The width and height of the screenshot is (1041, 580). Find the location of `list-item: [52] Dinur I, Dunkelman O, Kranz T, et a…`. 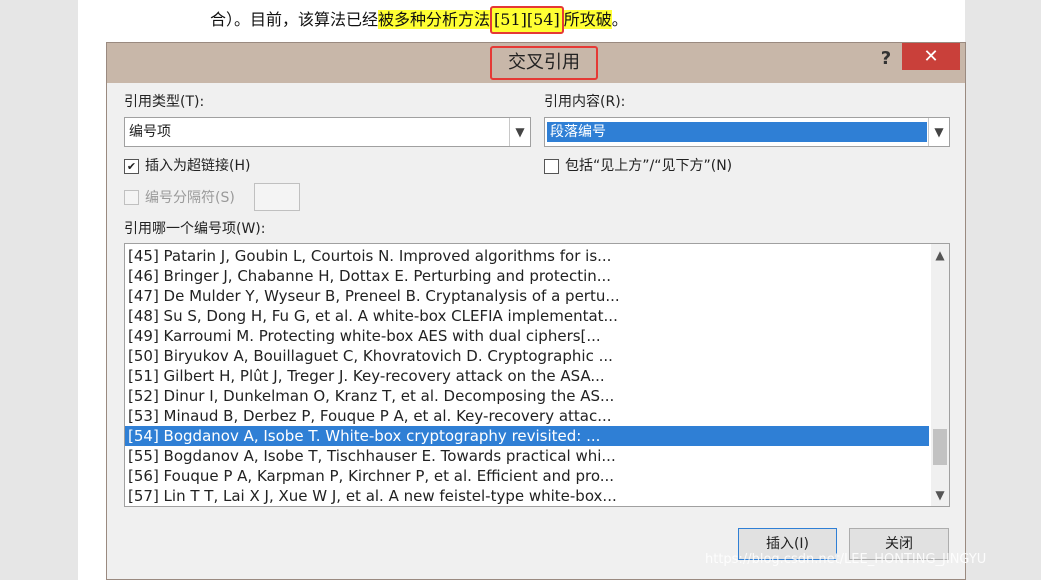

list-item: [52] Dinur I, Dunkelman O, Kranz T, et a… is located at coordinates (527, 396).